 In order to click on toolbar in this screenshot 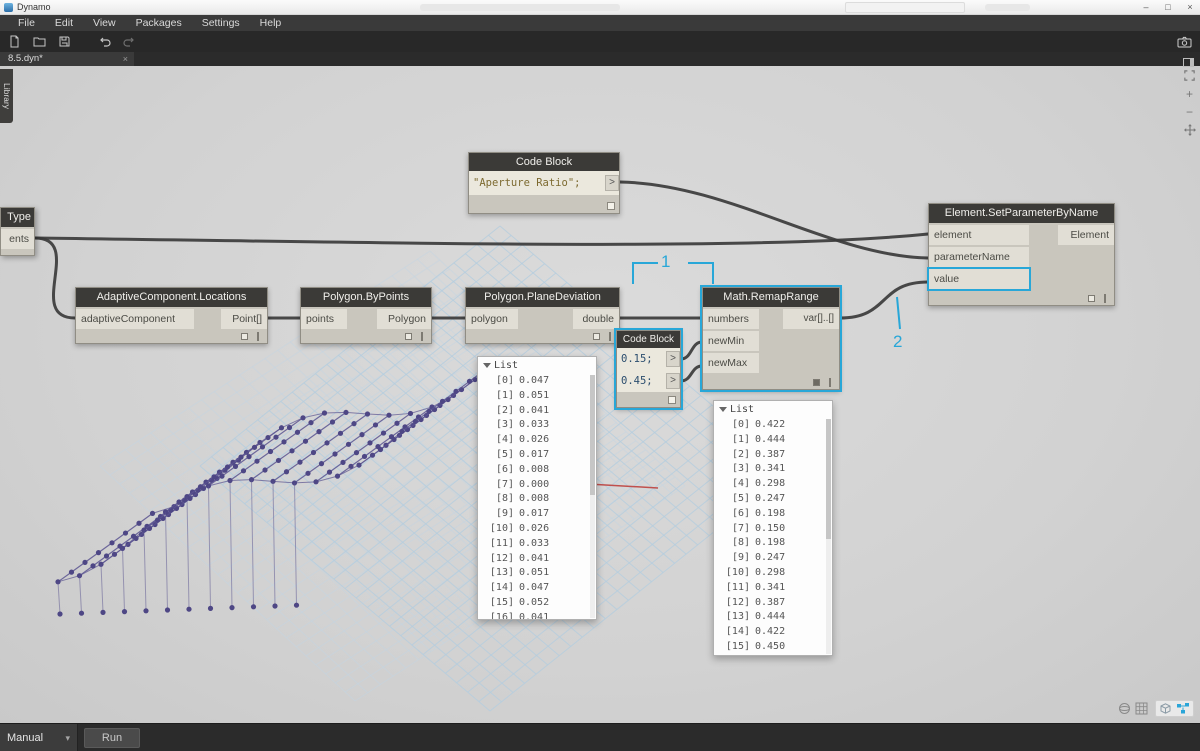, I will do `click(600, 41)`.